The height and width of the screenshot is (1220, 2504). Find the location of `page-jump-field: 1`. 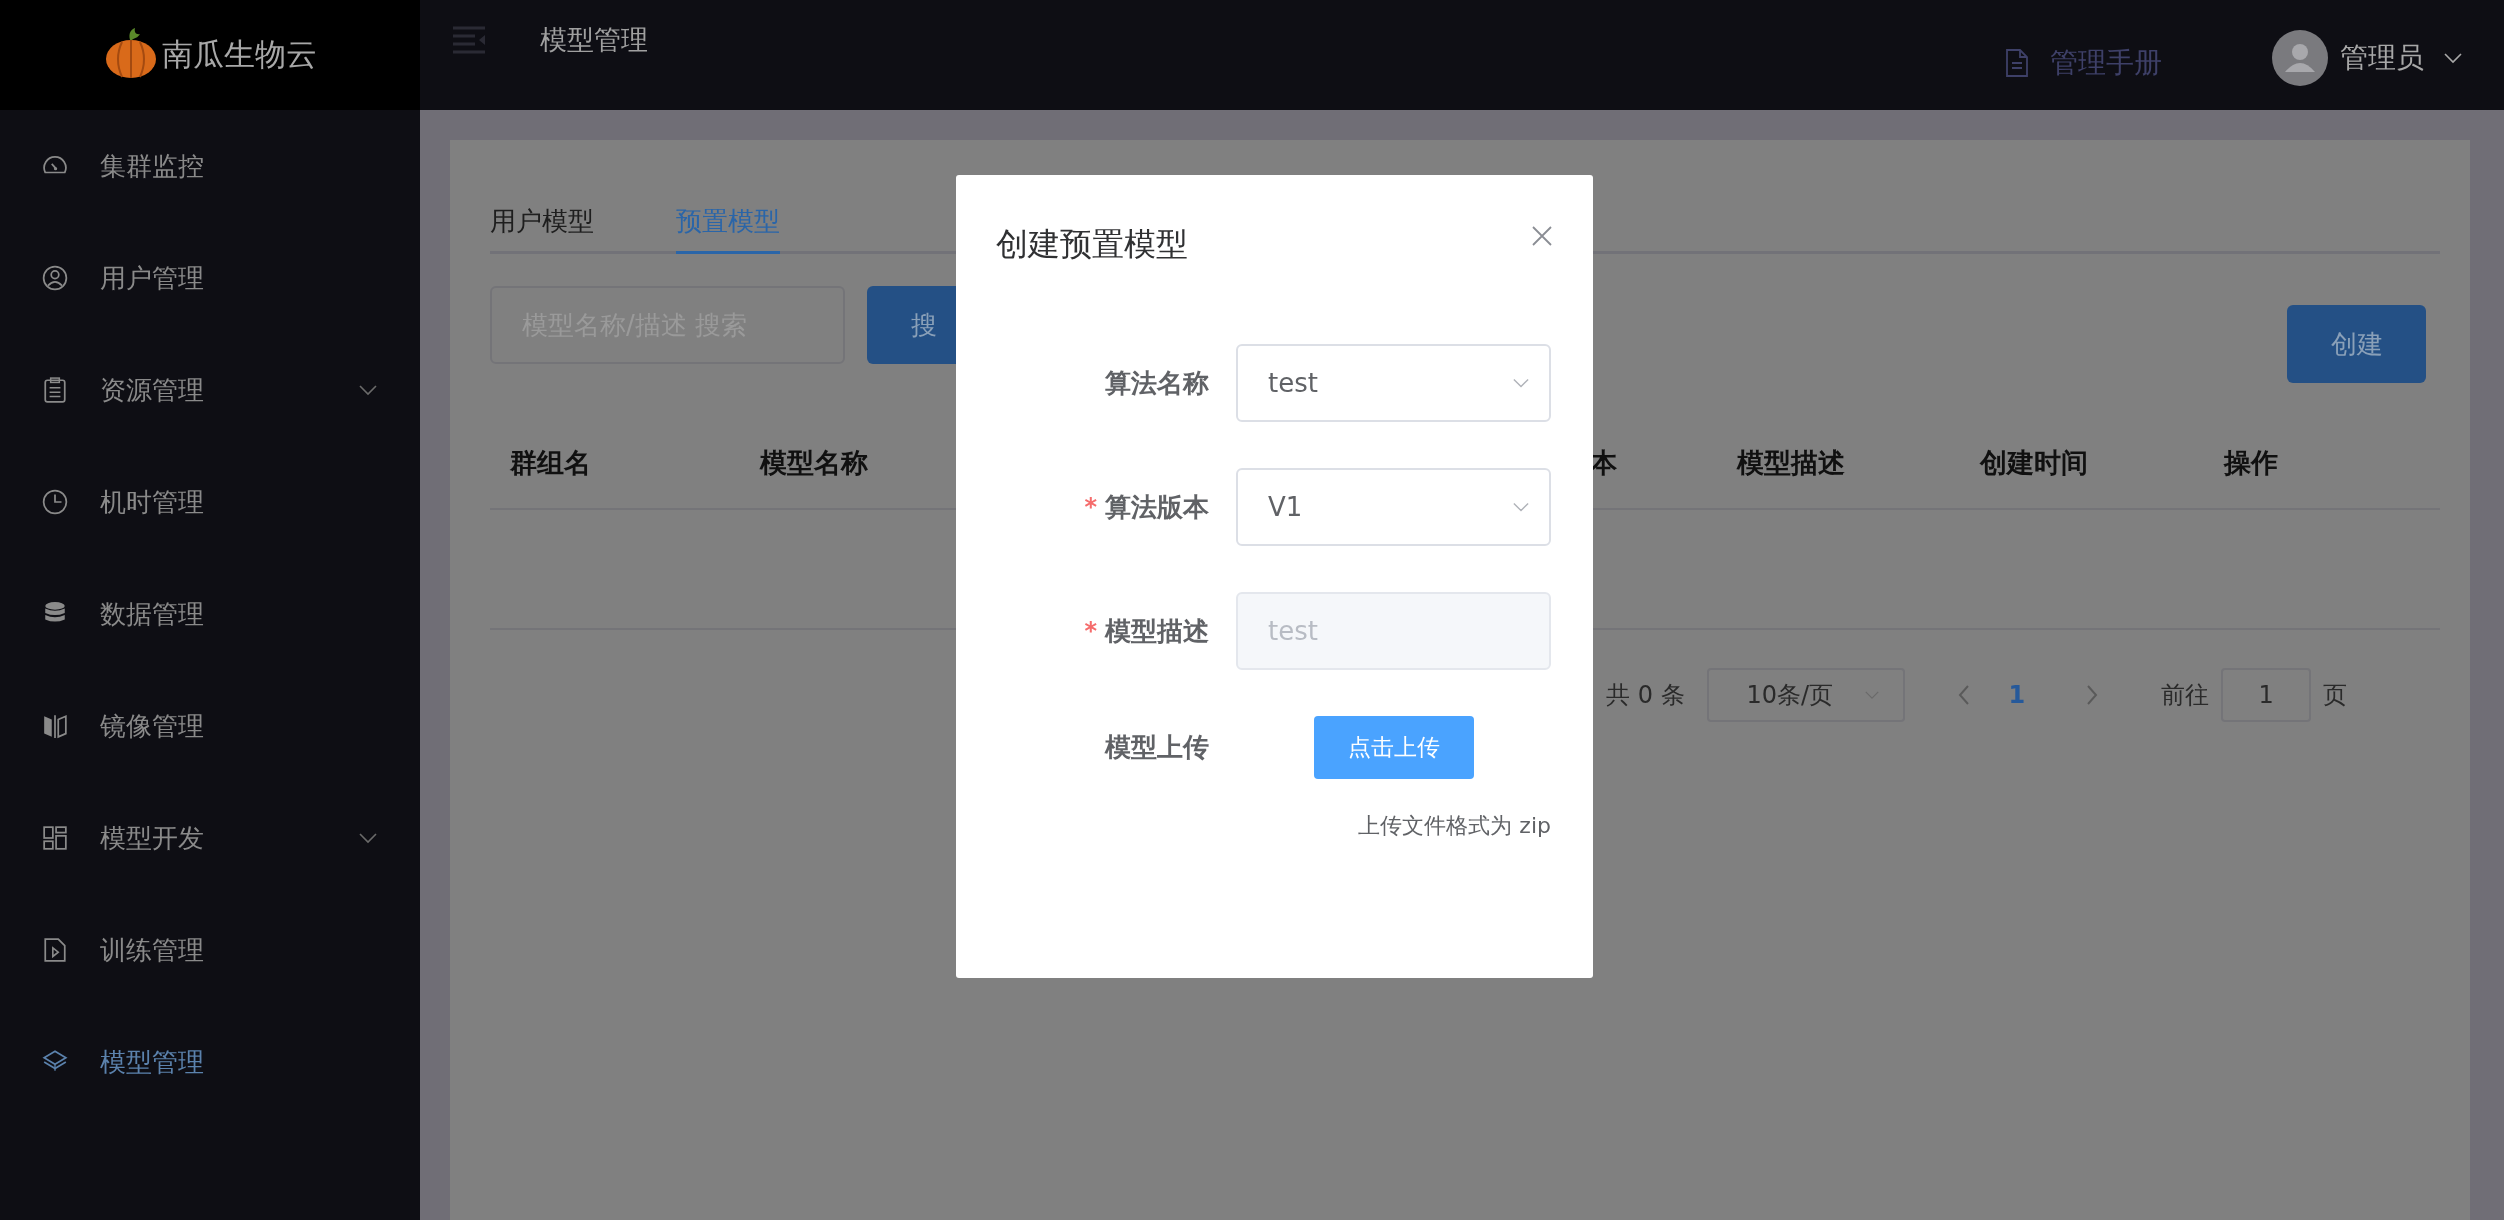

page-jump-field: 1 is located at coordinates (2266, 695).